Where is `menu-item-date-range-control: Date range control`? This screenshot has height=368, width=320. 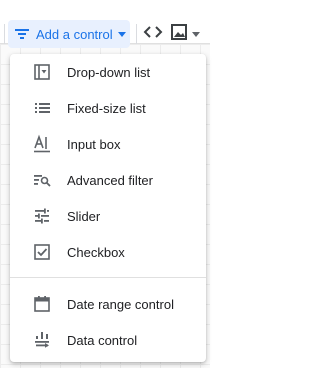
menu-item-date-range-control: Date range control is located at coordinates (108, 304).